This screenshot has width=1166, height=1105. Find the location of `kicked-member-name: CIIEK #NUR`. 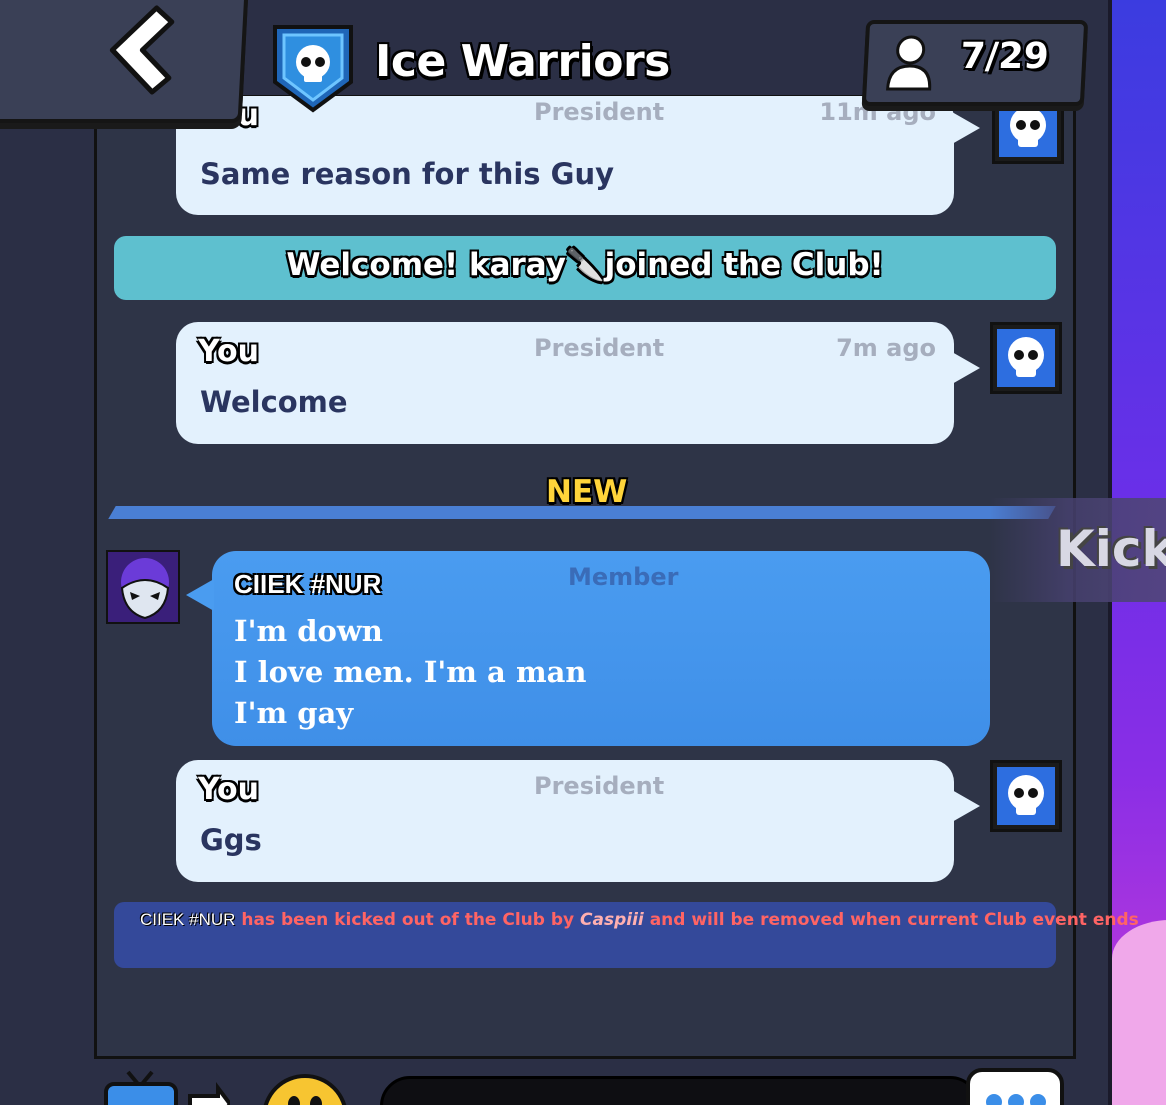

kicked-member-name: CIIEK #NUR is located at coordinates (188, 919).